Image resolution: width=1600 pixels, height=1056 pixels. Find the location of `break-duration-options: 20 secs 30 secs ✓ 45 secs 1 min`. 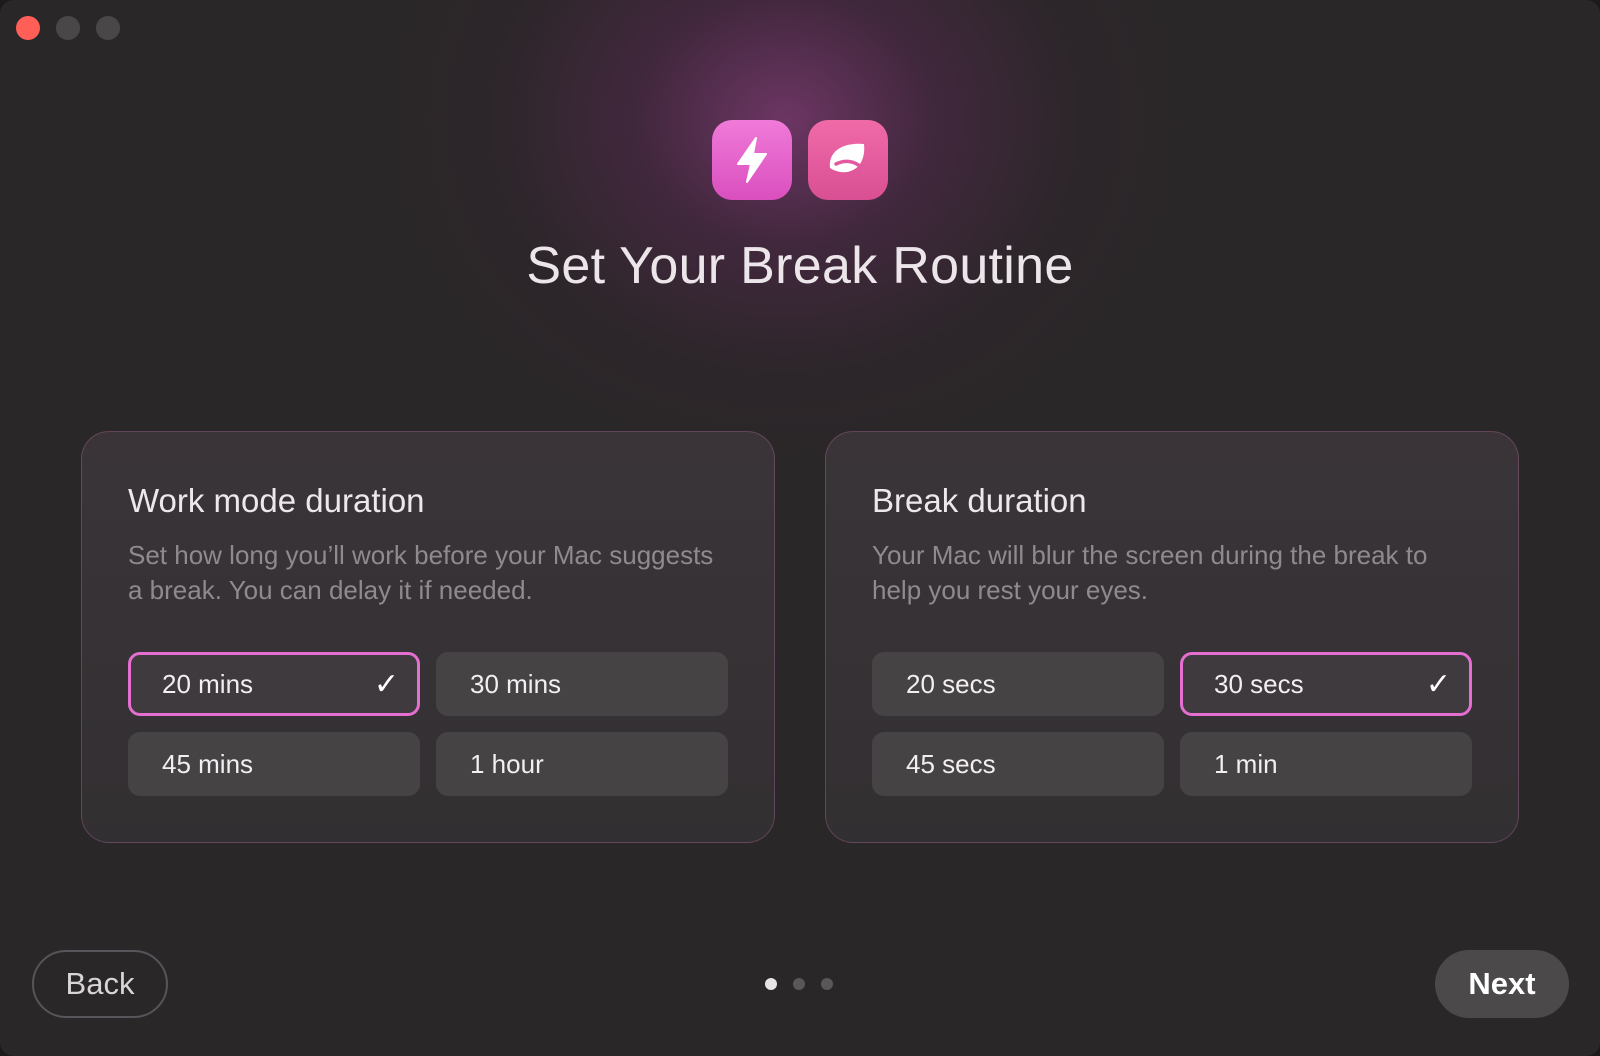

break-duration-options: 20 secs 30 secs ✓ 45 secs 1 min is located at coordinates (1172, 724).